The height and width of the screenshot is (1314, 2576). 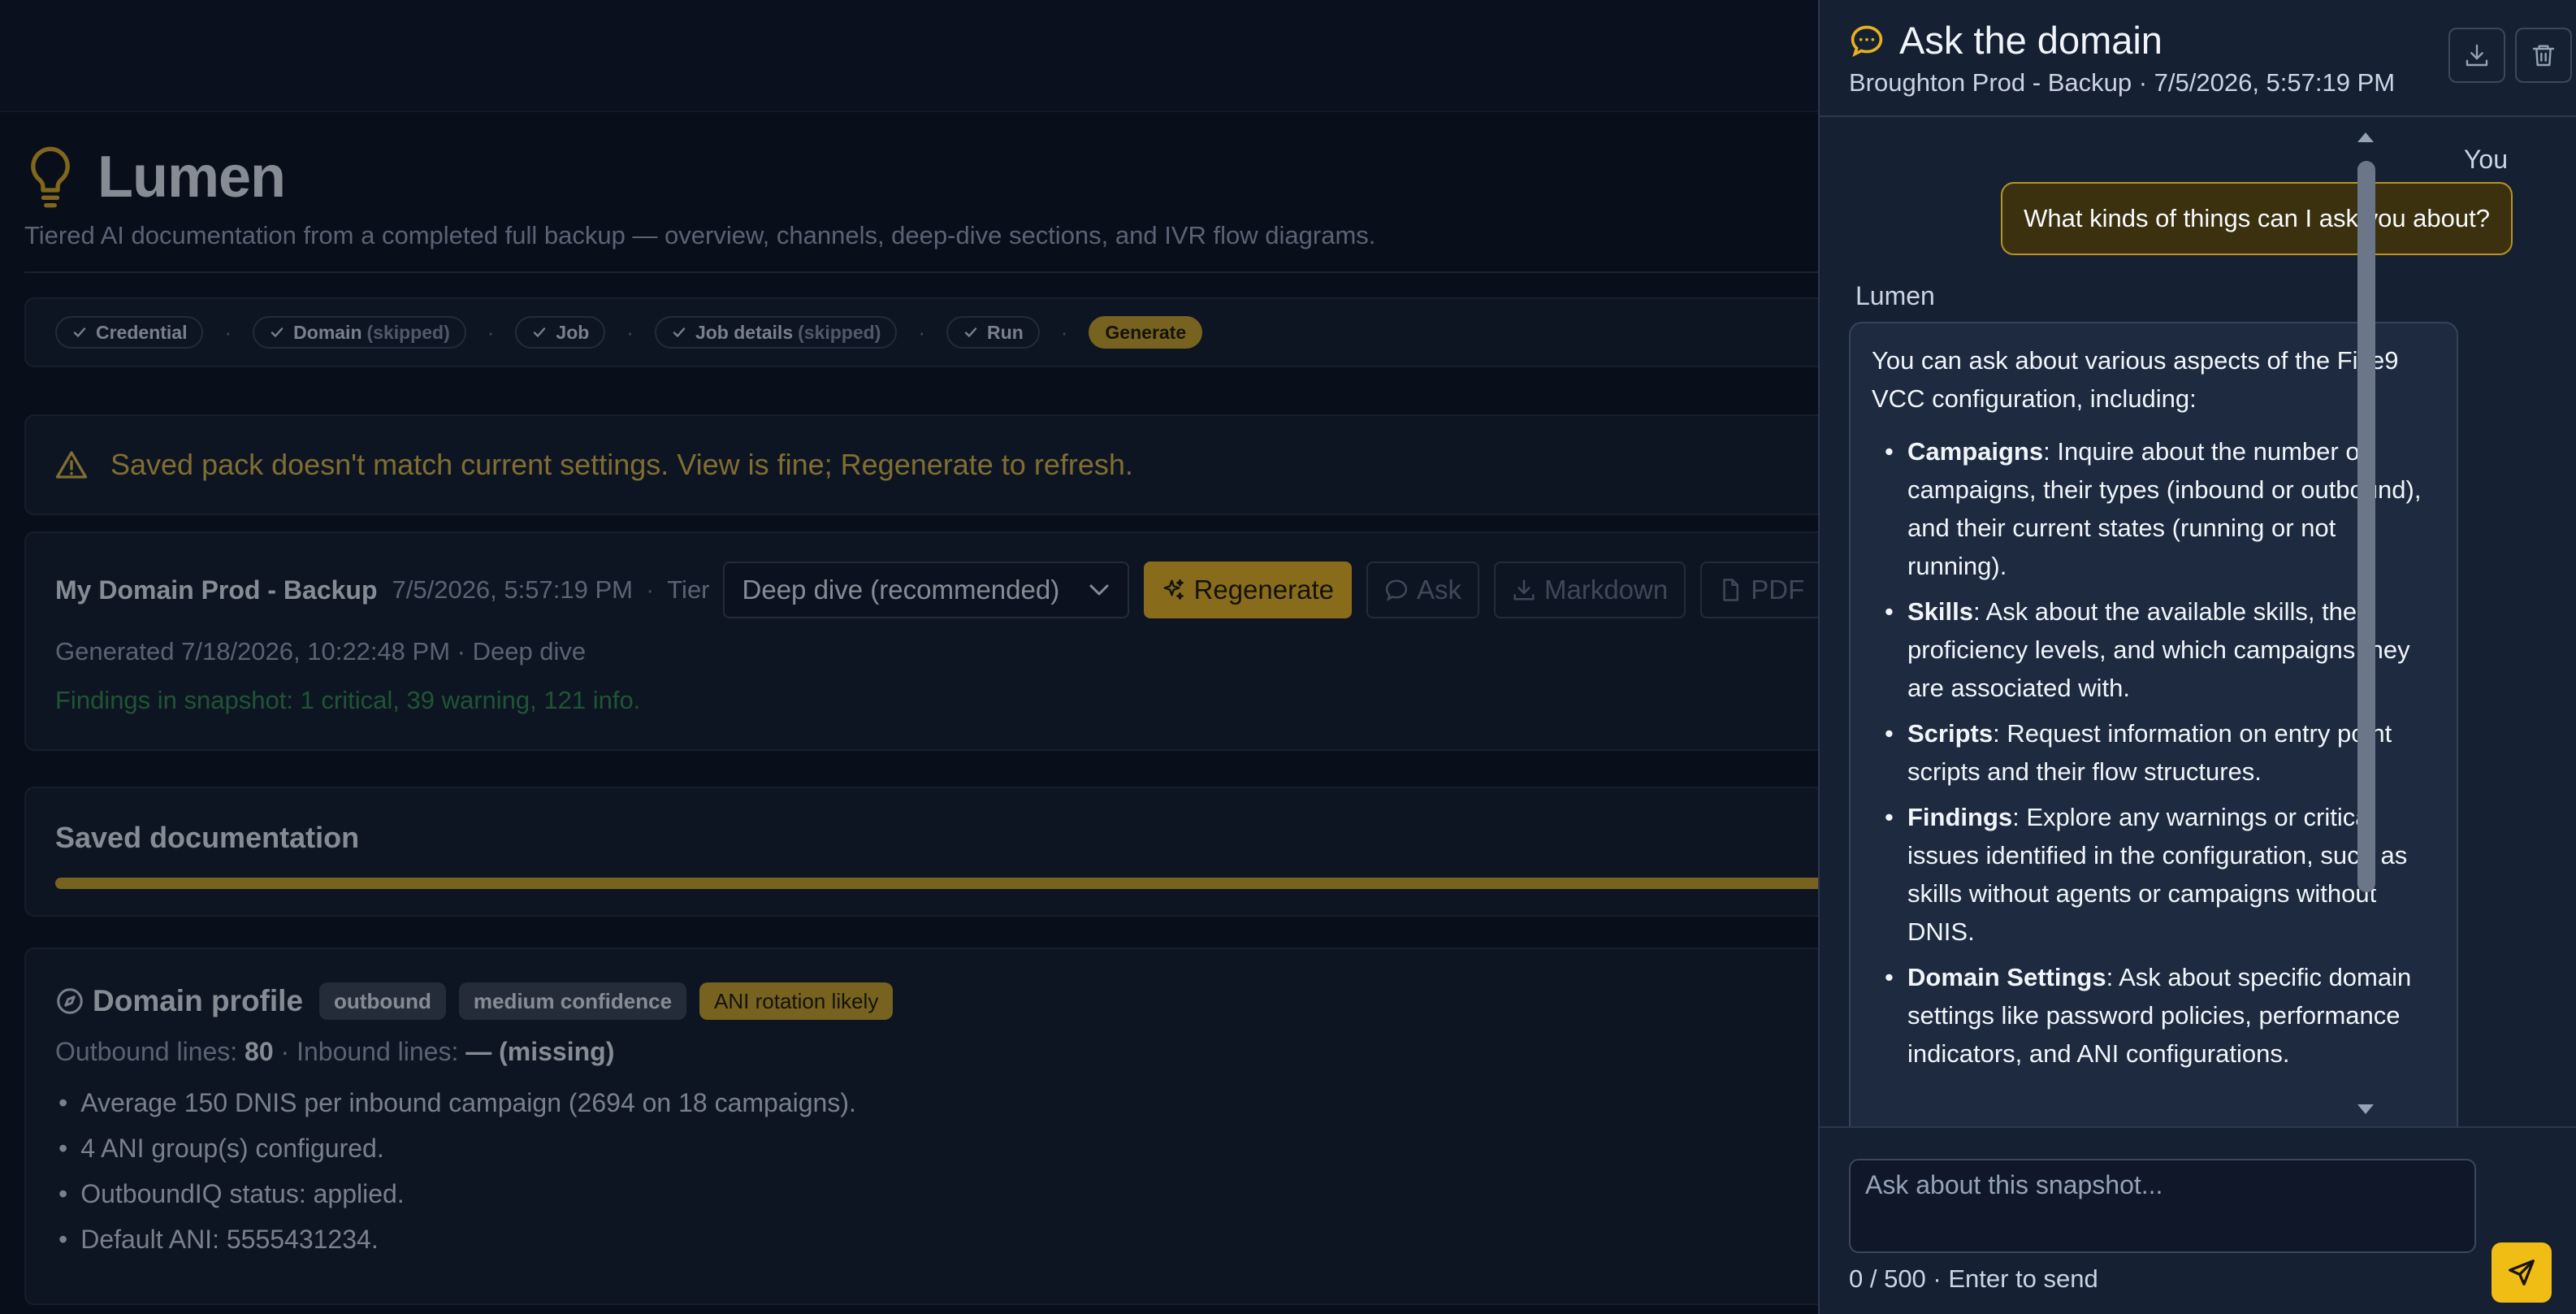 I want to click on chat-title-row: Ask the domain, so click(x=2006, y=40).